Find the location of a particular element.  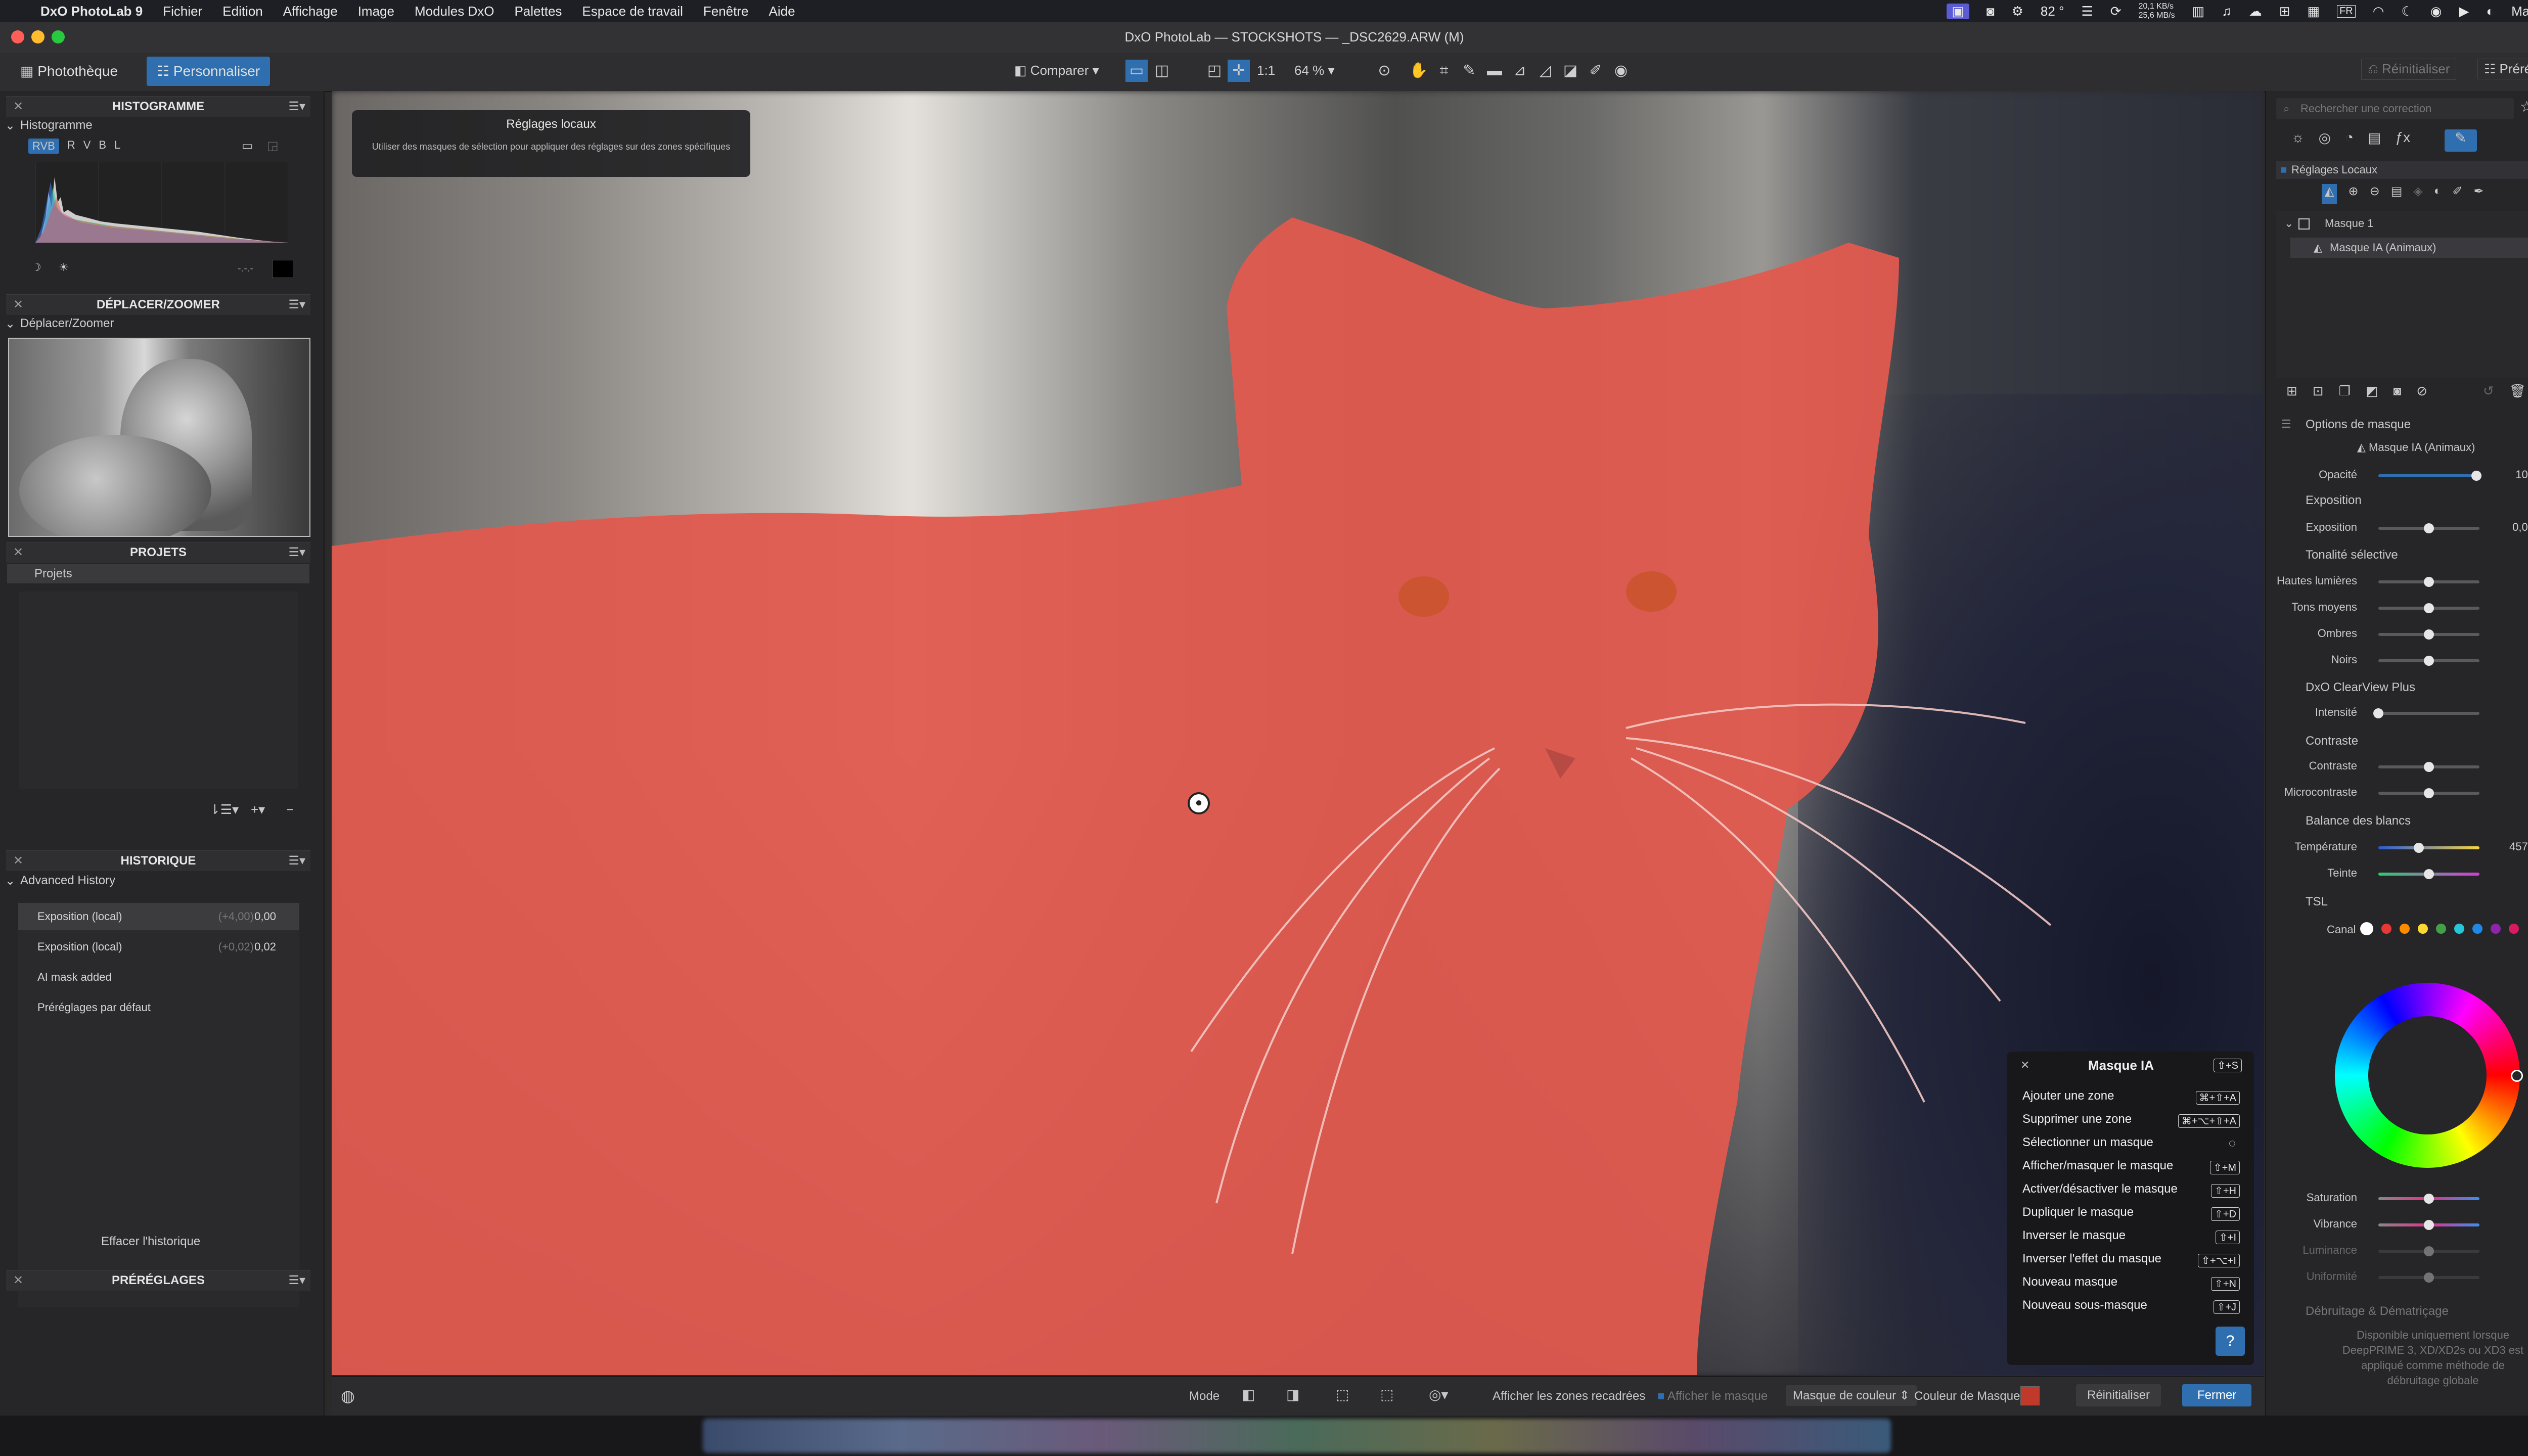

ai-mask-tool-icon: ◭ is located at coordinates (2330, 194).